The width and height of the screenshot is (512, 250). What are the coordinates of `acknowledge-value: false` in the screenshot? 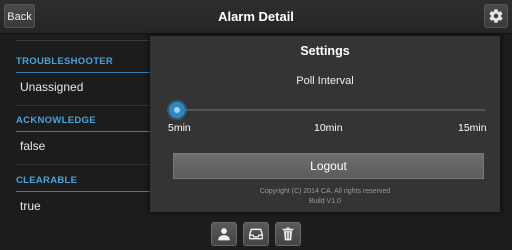 It's located at (33, 146).